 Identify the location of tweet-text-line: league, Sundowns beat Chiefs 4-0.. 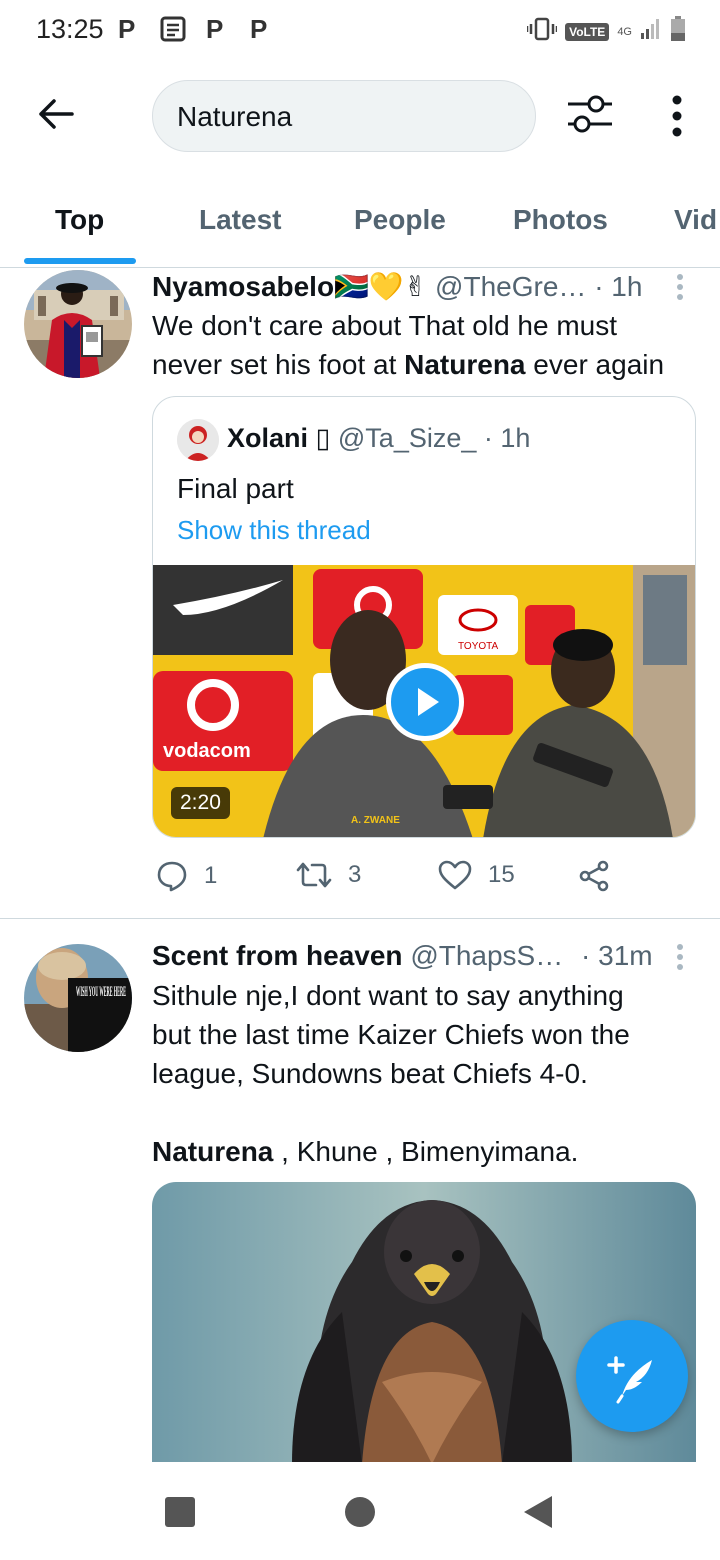
(370, 1073).